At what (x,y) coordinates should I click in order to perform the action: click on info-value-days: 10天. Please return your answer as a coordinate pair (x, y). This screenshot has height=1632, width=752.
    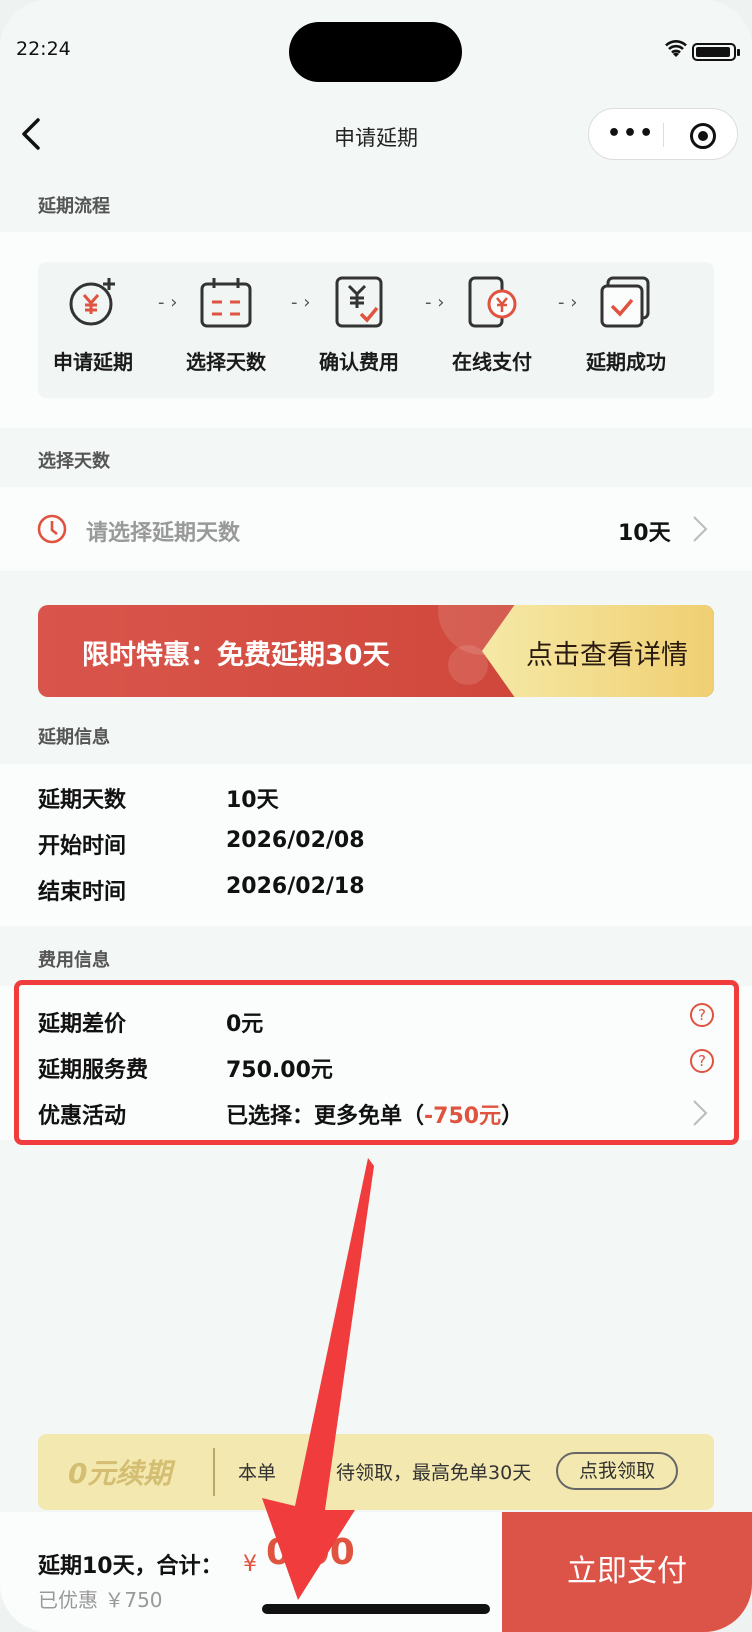
    Looking at the image, I should click on (252, 800).